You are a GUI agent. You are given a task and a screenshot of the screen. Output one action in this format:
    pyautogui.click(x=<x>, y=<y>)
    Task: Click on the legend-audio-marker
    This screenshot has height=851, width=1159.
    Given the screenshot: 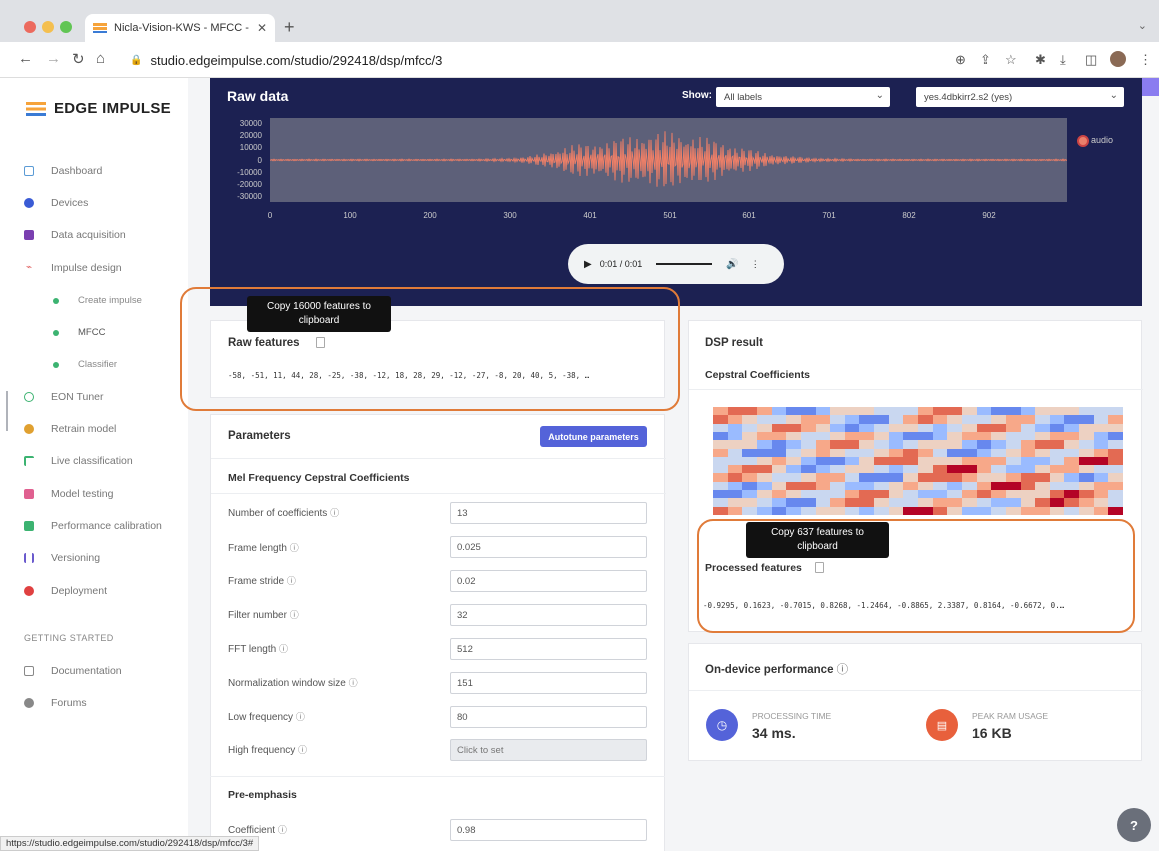 What is the action you would take?
    pyautogui.click(x=1083, y=141)
    